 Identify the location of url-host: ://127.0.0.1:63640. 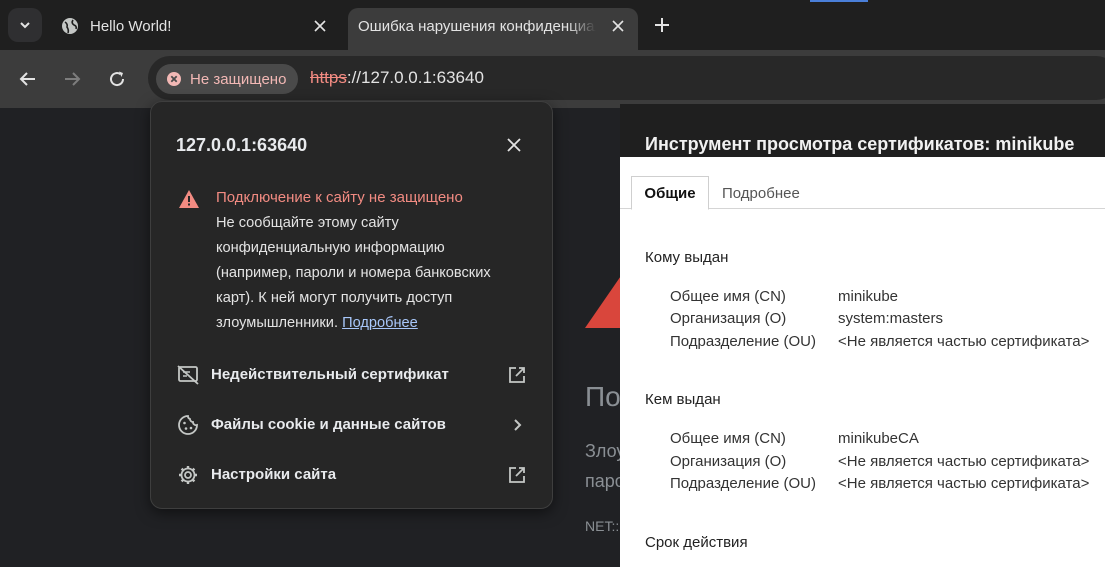
(415, 77).